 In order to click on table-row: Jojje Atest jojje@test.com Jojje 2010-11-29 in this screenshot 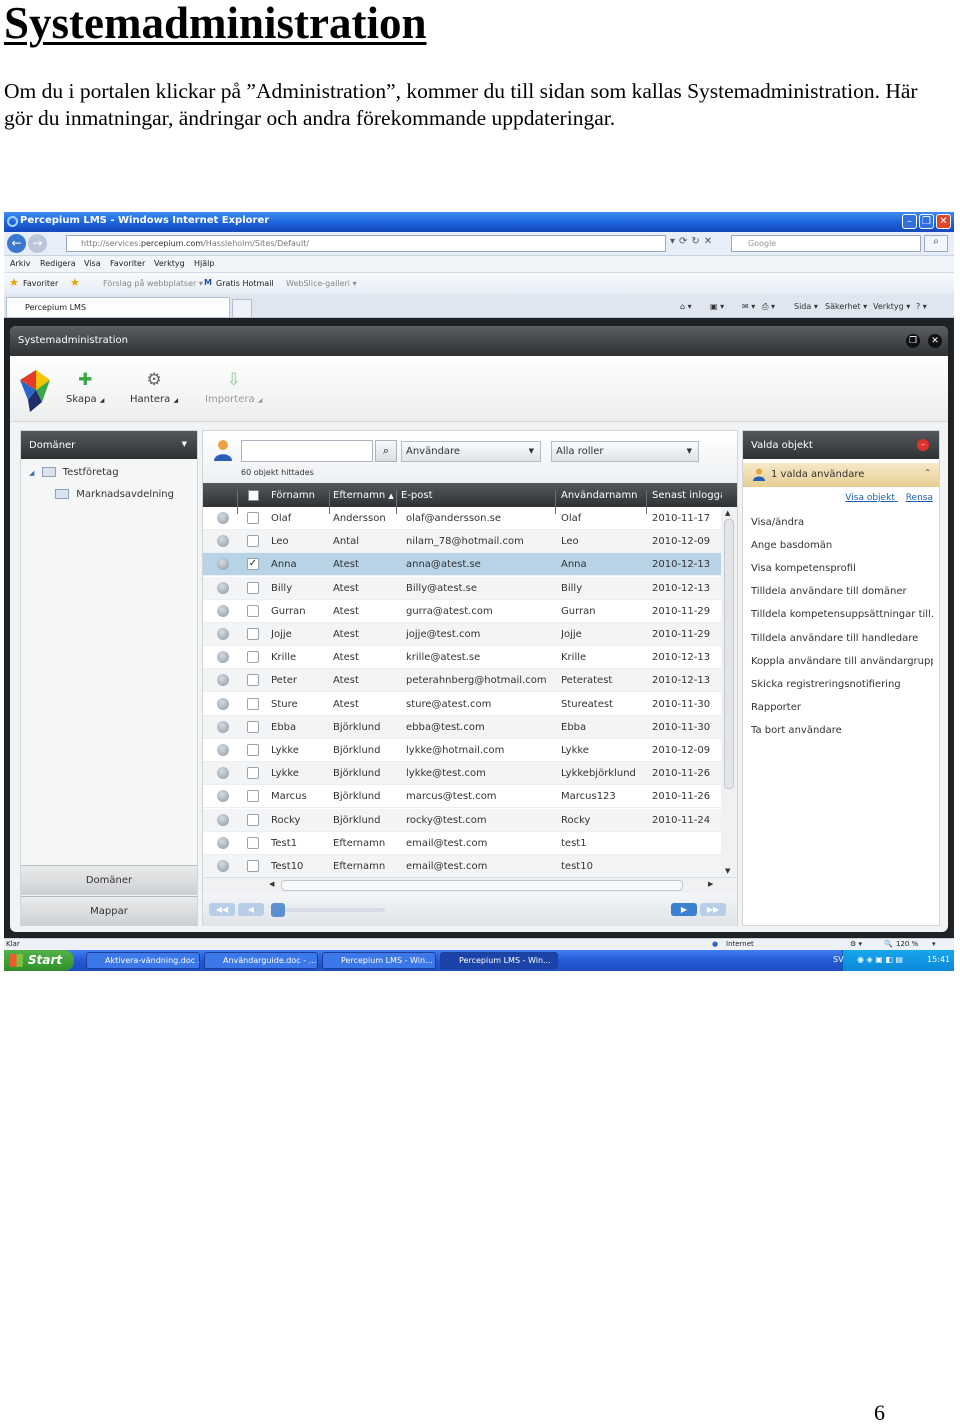, I will do `click(462, 634)`.